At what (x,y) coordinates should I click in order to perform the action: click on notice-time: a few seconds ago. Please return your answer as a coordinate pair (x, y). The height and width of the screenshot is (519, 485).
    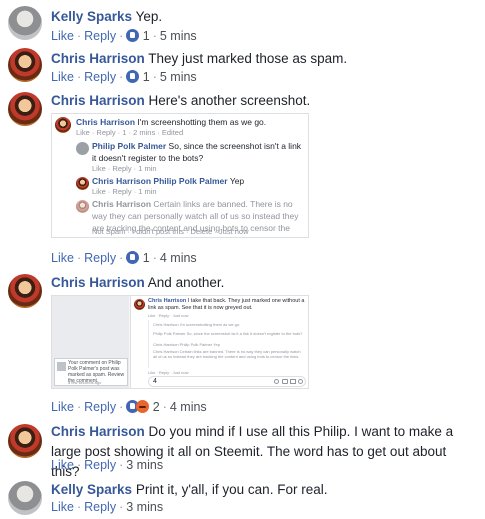
    Looking at the image, I should click on (85, 382).